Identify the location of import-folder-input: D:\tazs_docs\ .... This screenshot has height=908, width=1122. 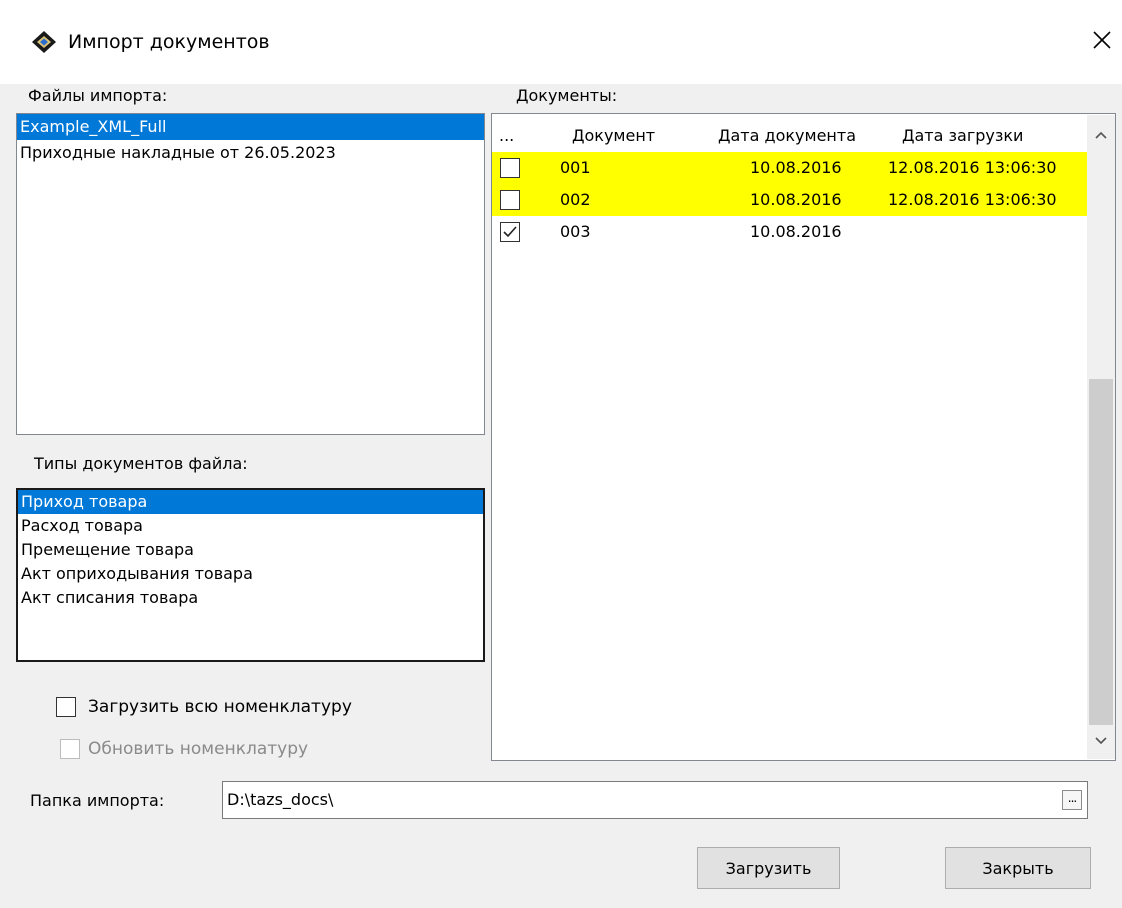
(655, 800).